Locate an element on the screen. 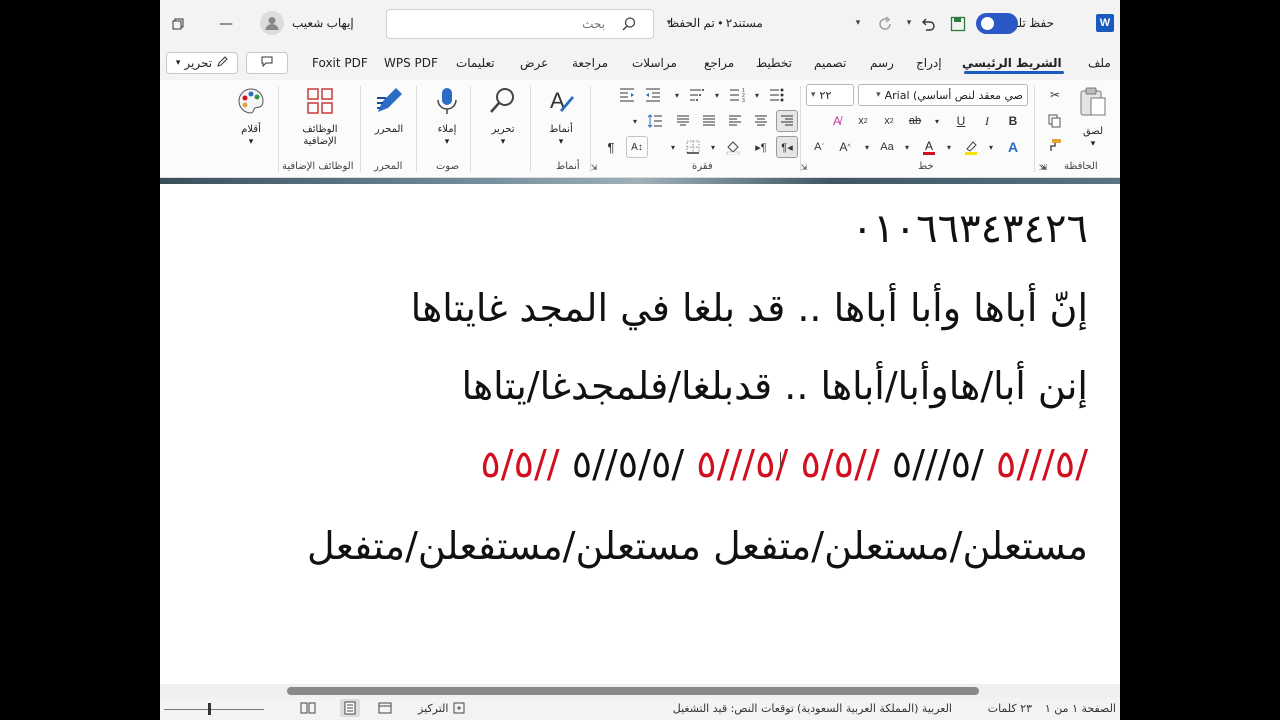 This screenshot has width=1280, height=720. language-indicator: العربية (المملكة العربية السعودية) is located at coordinates (874, 708).